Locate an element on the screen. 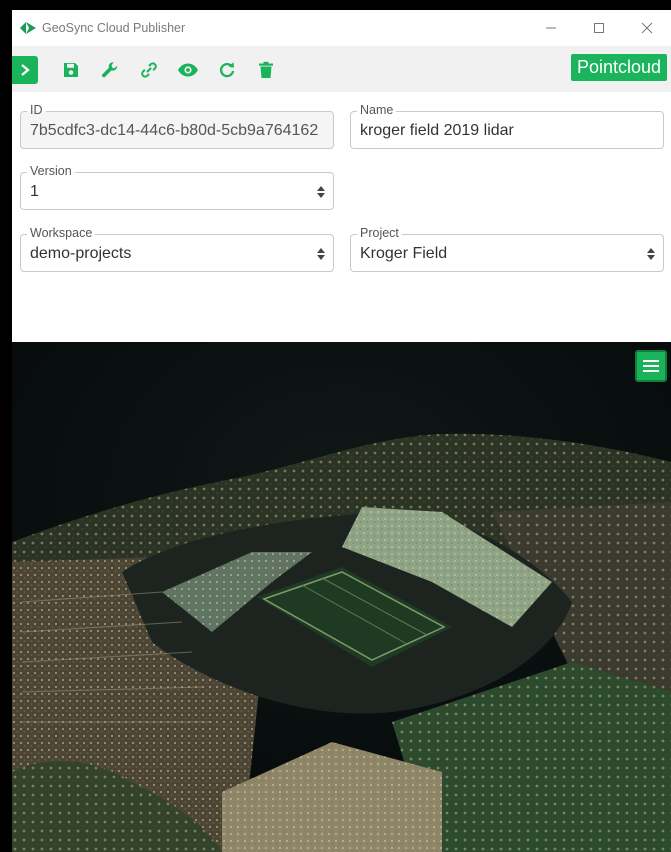 Image resolution: width=671 pixels, height=852 pixels. preview-button is located at coordinates (188, 70).